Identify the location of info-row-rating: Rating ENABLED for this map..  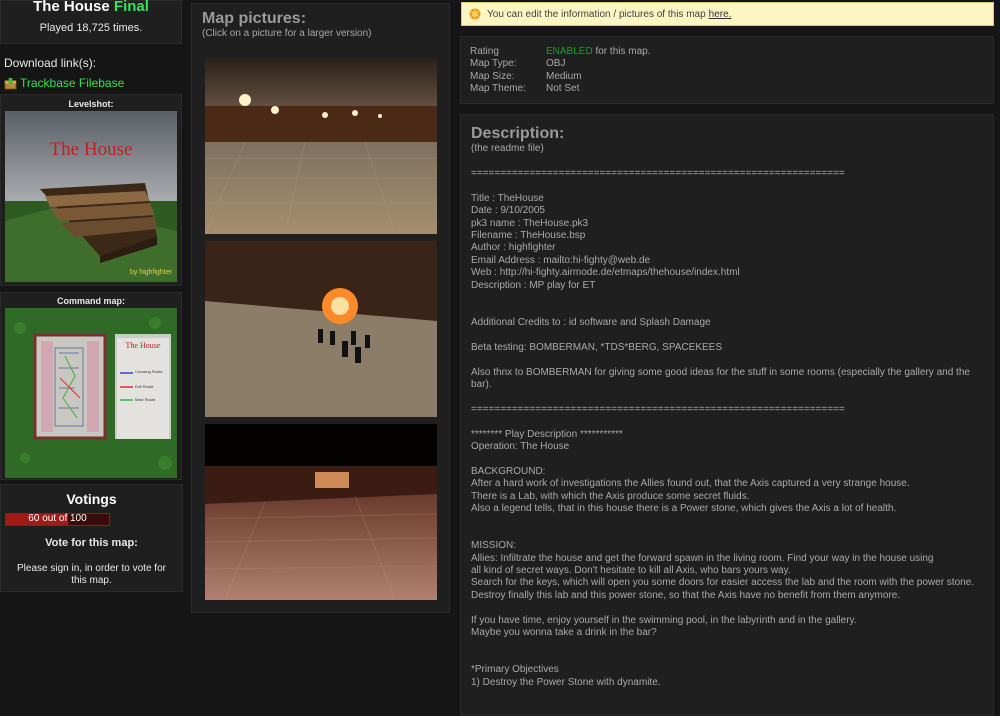
(560, 51).